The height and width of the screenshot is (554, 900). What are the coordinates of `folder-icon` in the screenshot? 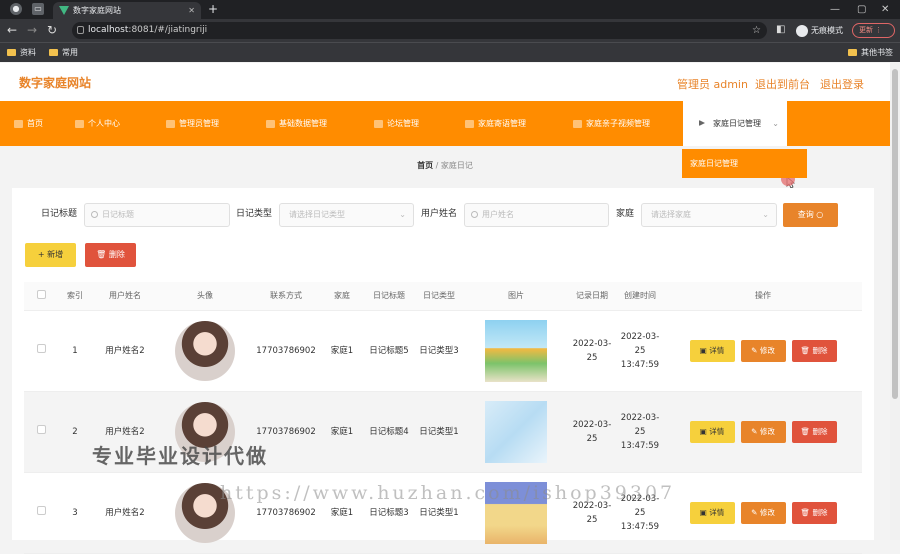 It's located at (11, 52).